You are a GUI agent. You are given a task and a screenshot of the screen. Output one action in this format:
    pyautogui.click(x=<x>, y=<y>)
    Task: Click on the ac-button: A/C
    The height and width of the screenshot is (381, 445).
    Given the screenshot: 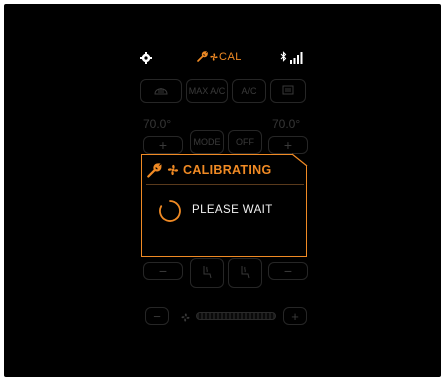 What is the action you would take?
    pyautogui.click(x=249, y=91)
    